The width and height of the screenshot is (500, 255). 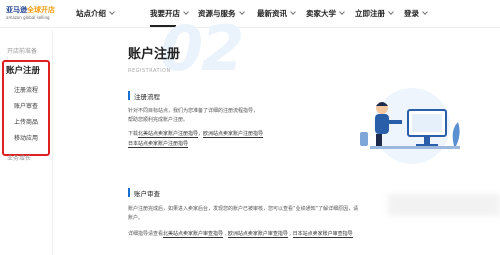 What do you see at coordinates (28, 17) in the screenshot?
I see `brand-subtitle: amazon global selling` at bounding box center [28, 17].